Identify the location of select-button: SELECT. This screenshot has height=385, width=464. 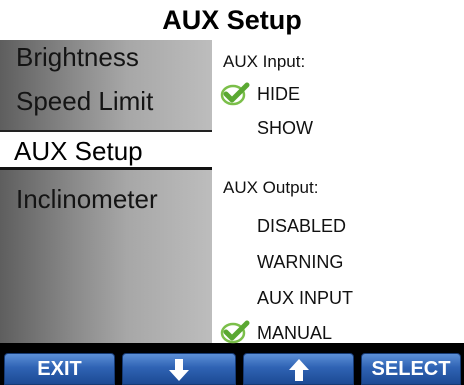
(411, 369).